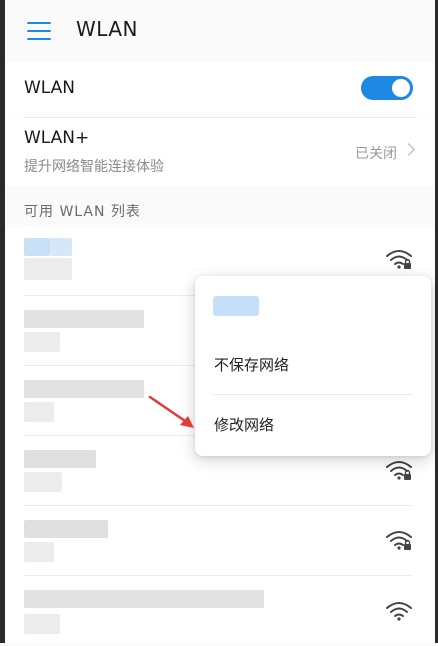 Image resolution: width=438 pixels, height=646 pixels. Describe the element at coordinates (313, 394) in the screenshot. I see `divider` at that location.